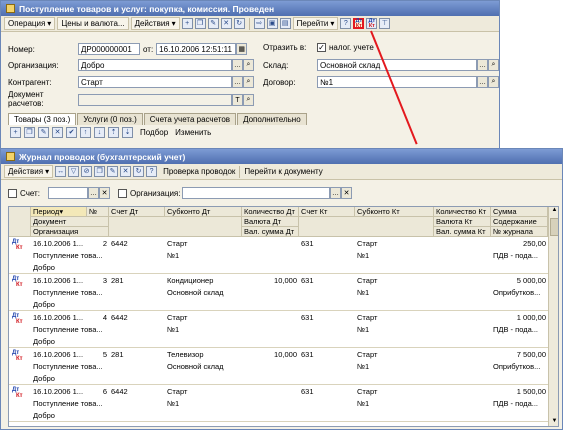  What do you see at coordinates (122, 193) in the screenshot?
I see `organization-checkbox` at bounding box center [122, 193].